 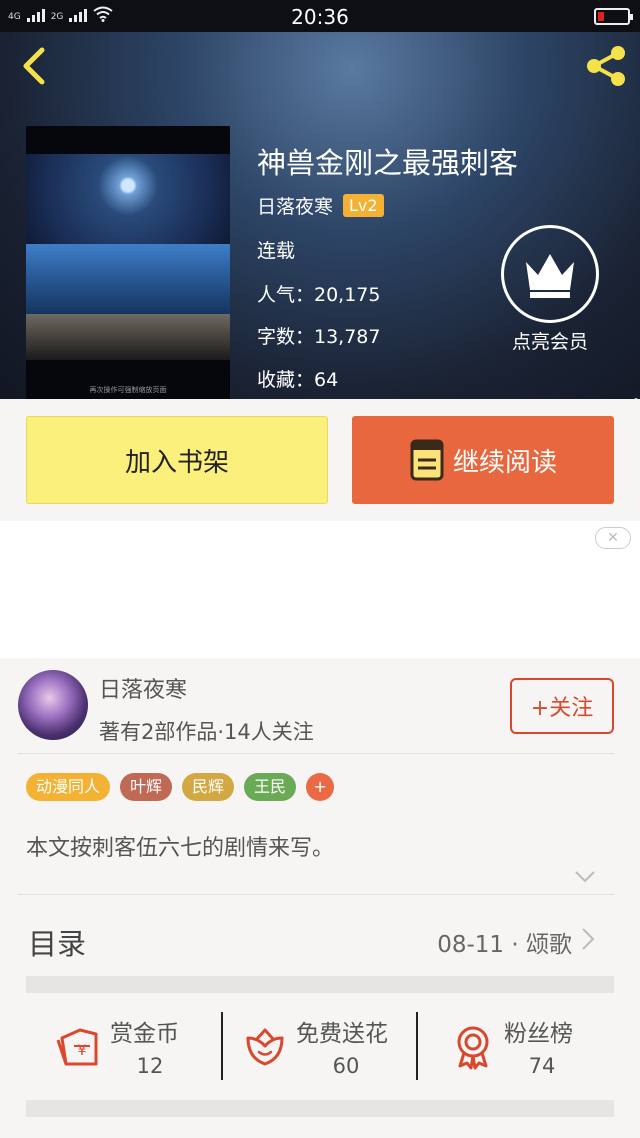 What do you see at coordinates (128, 337) in the screenshot?
I see `cover-foam` at bounding box center [128, 337].